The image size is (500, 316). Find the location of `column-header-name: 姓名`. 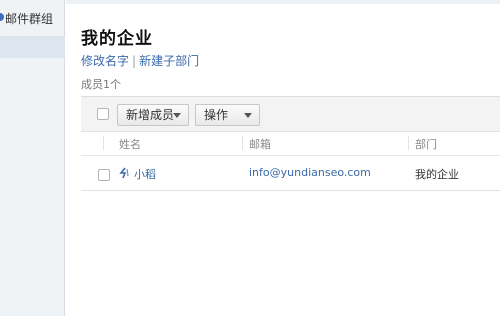

column-header-name: 姓名 is located at coordinates (130, 144).